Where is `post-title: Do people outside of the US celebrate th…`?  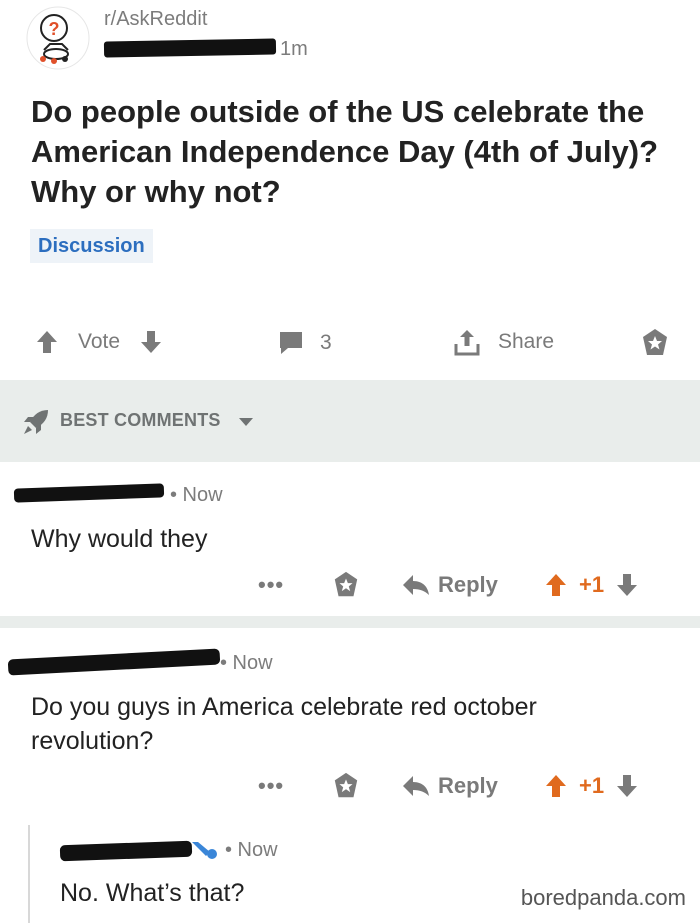 post-title: Do people outside of the US celebrate th… is located at coordinates (356, 152).